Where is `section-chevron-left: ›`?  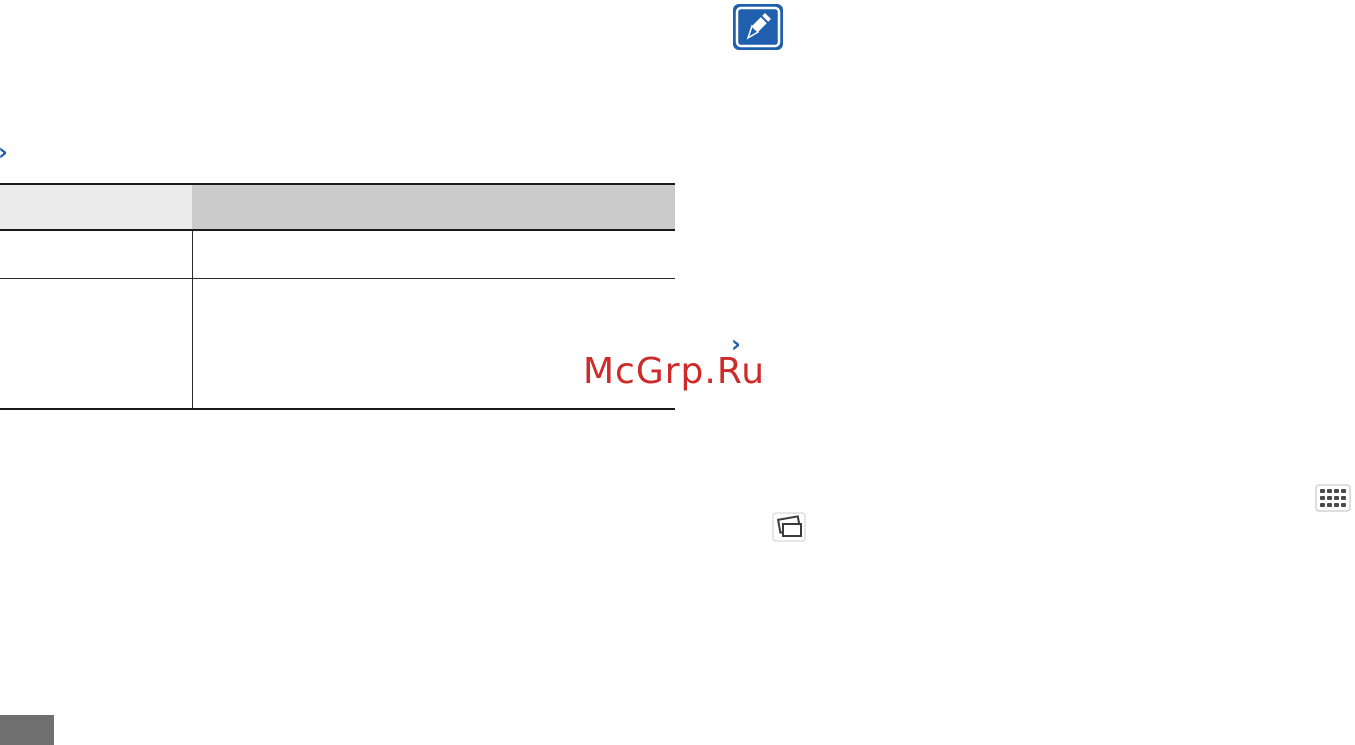
section-chevron-left: › is located at coordinates (4, 152).